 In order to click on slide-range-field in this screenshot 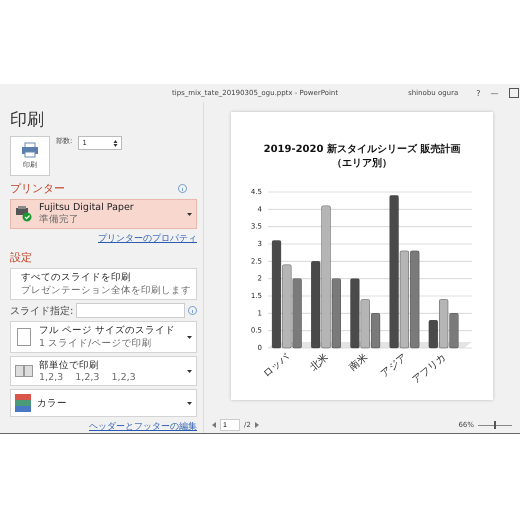, I will do `click(130, 310)`.